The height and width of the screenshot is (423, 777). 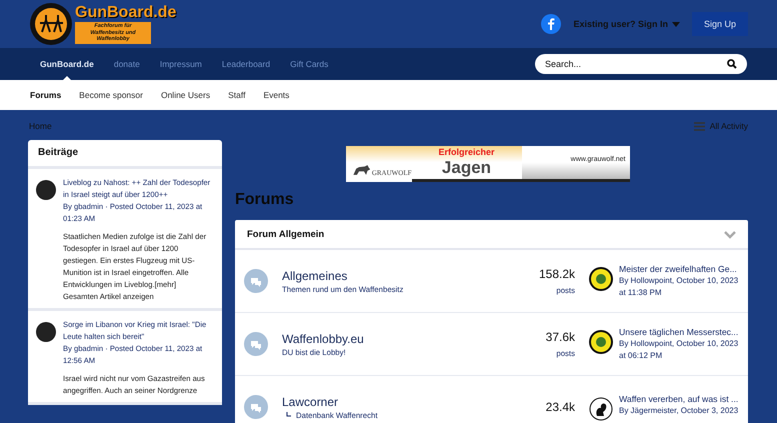 I want to click on sub-nav-tab: Online Users, so click(x=186, y=95).